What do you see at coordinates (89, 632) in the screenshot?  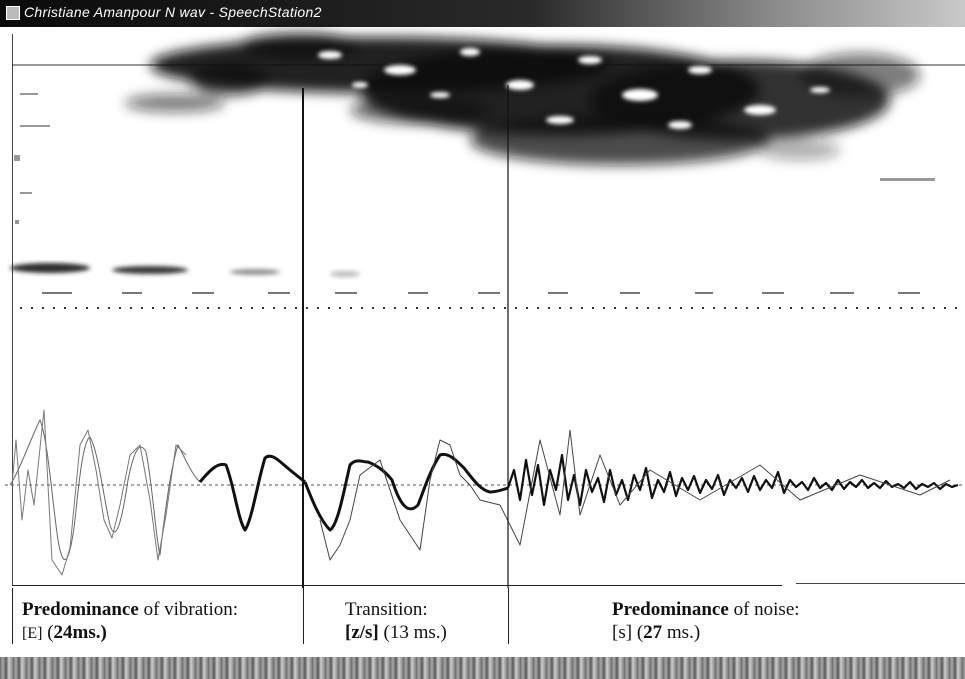 I see `segment-vibration-unit: ms.)` at bounding box center [89, 632].